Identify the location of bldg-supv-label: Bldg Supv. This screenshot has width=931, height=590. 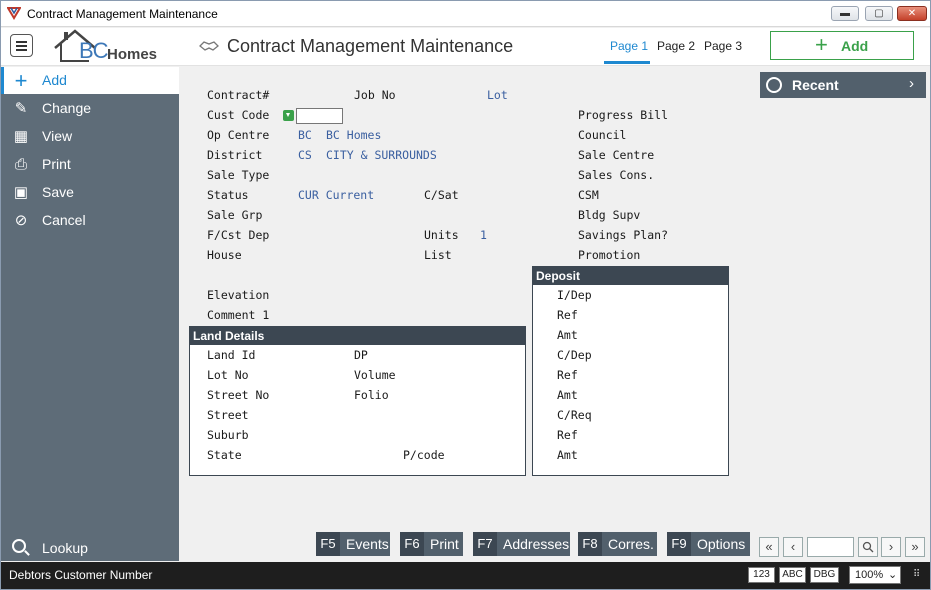
(609, 215).